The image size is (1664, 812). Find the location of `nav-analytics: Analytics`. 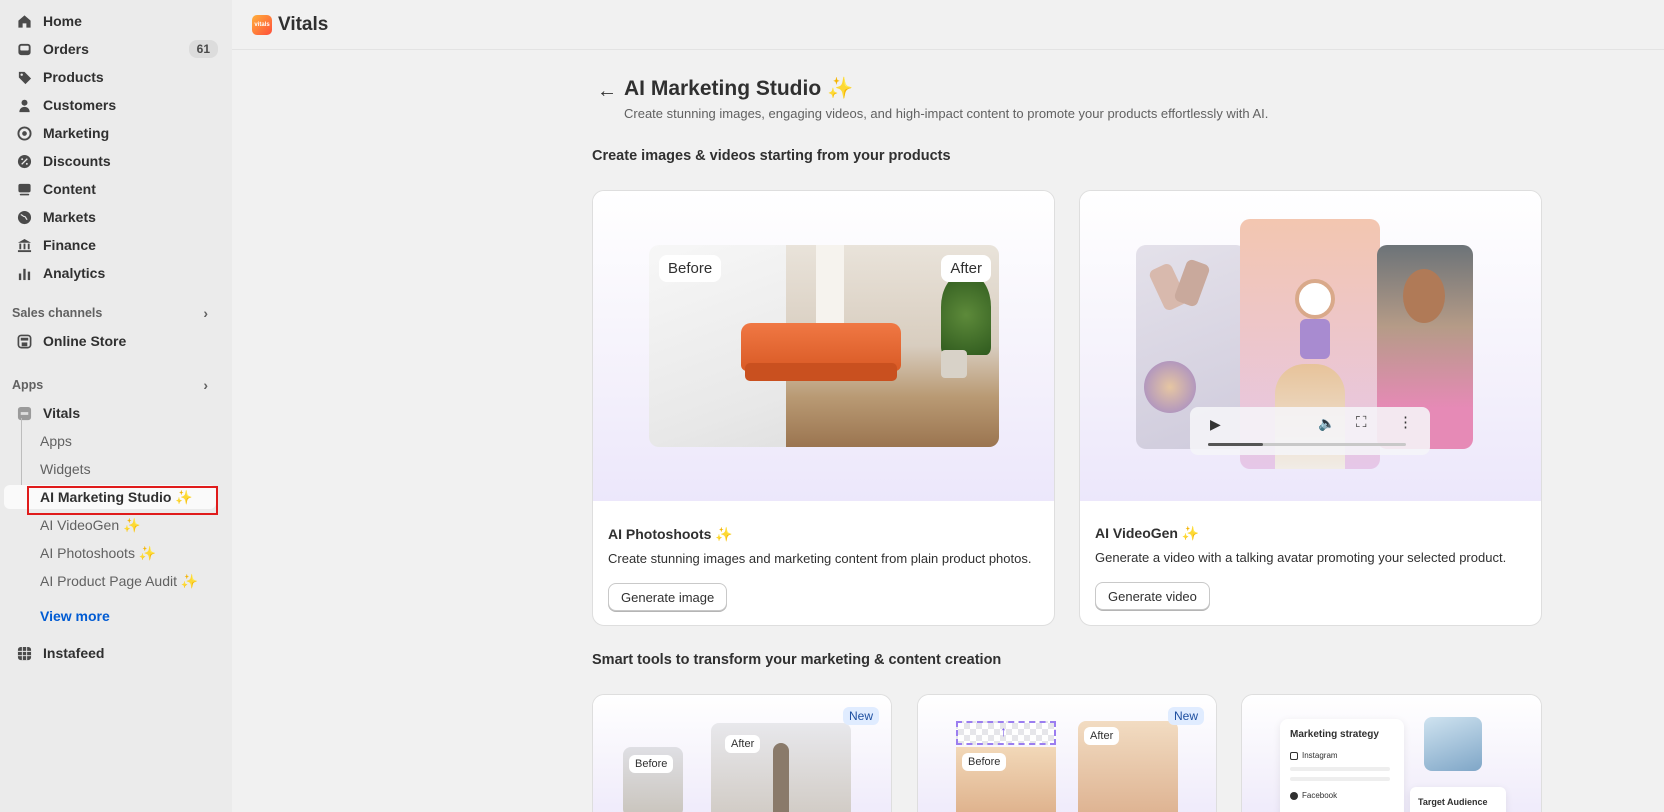

nav-analytics: Analytics is located at coordinates (115, 273).